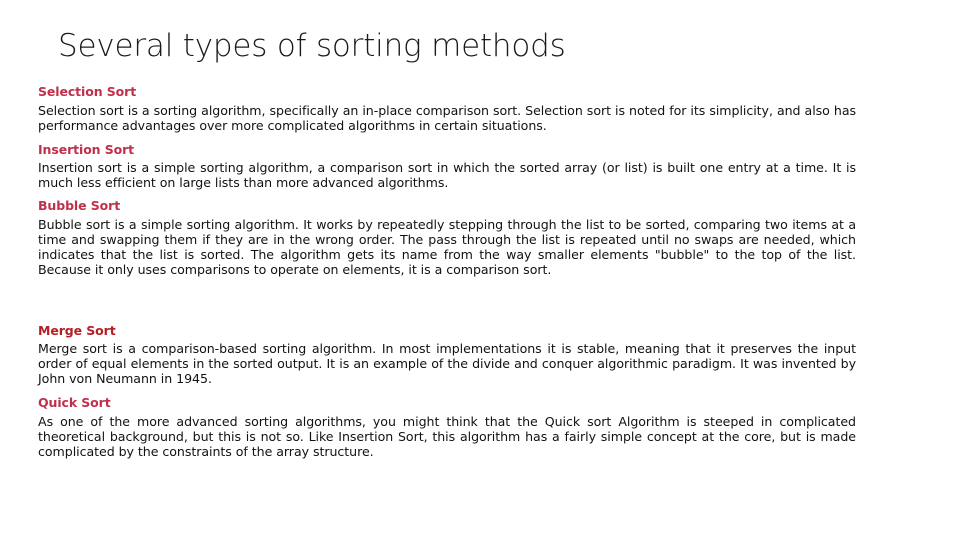 Image resolution: width=960 pixels, height=540 pixels. I want to click on section-heading-selection-sort: Selection Sort, so click(87, 91).